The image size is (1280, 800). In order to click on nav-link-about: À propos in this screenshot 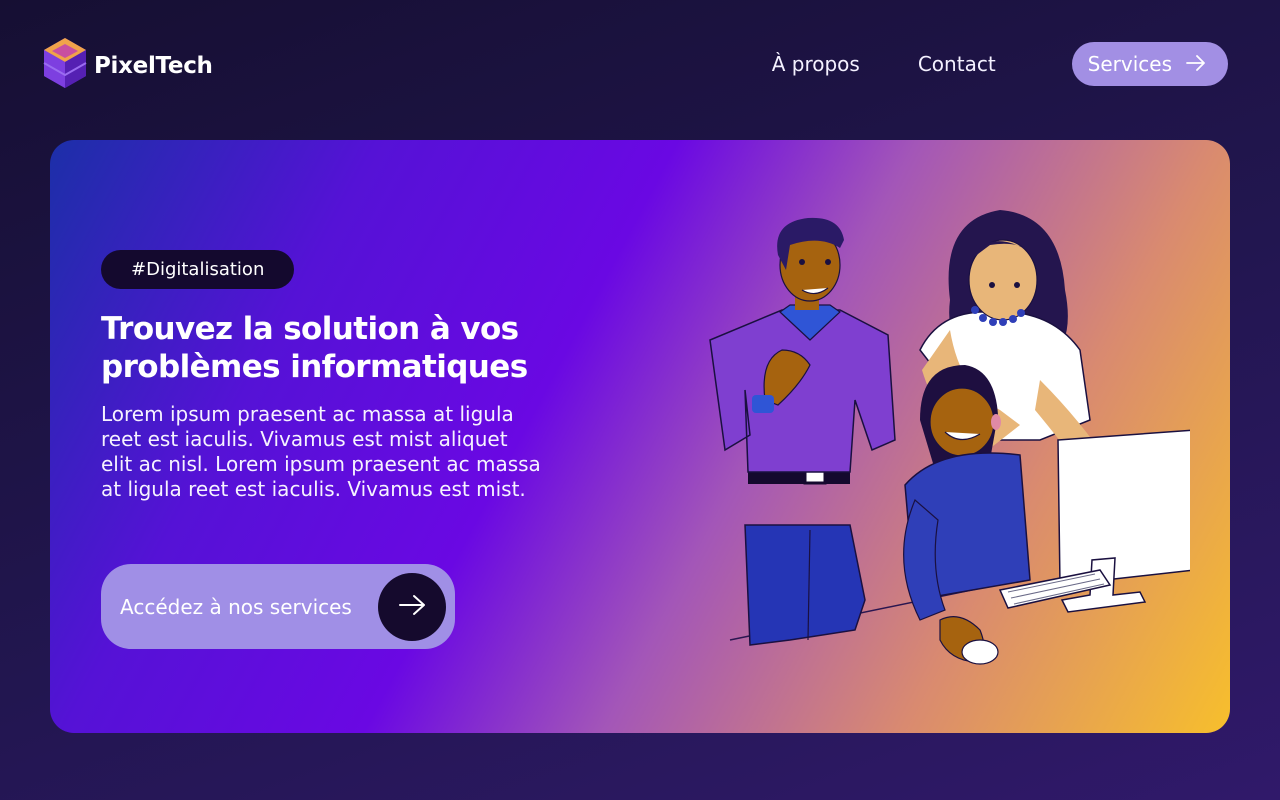, I will do `click(816, 64)`.